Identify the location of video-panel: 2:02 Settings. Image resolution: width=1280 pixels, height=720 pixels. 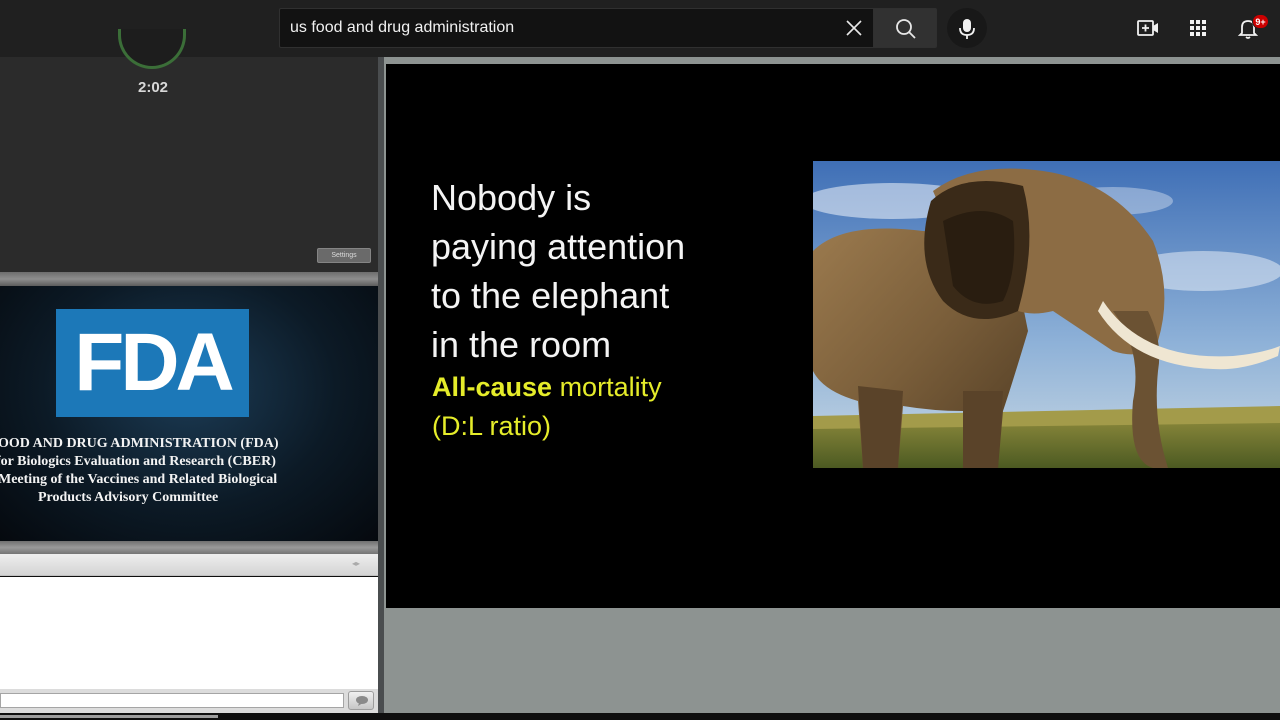
(189, 150).